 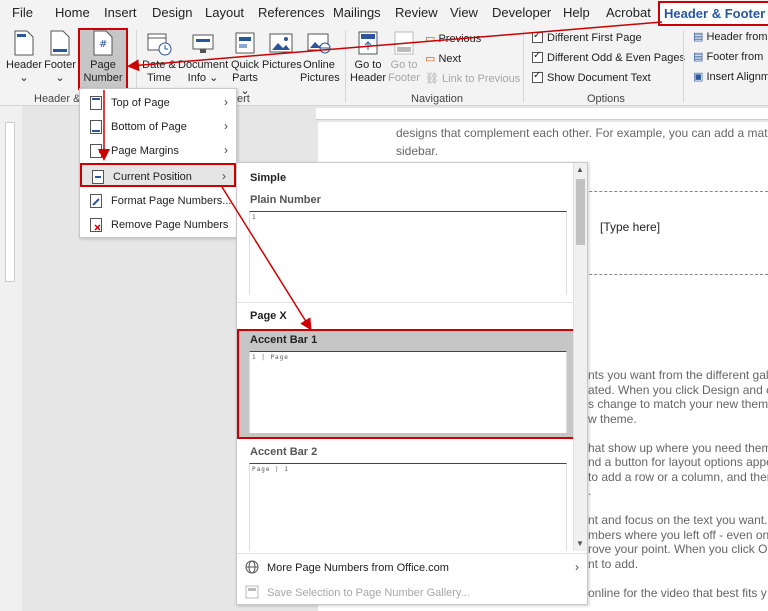 I want to click on tab-developer: Developer, so click(x=521, y=12).